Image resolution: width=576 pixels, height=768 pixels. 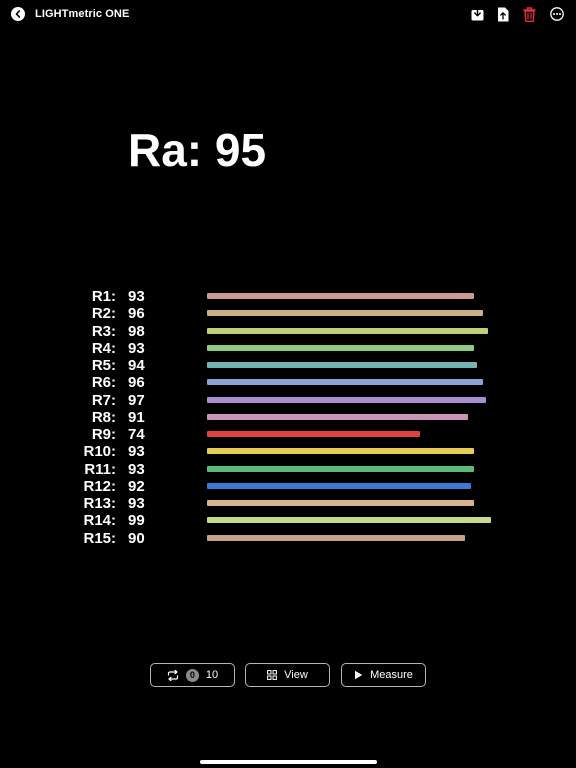 What do you see at coordinates (103, 314) in the screenshot?
I see `cri-label: R2:` at bounding box center [103, 314].